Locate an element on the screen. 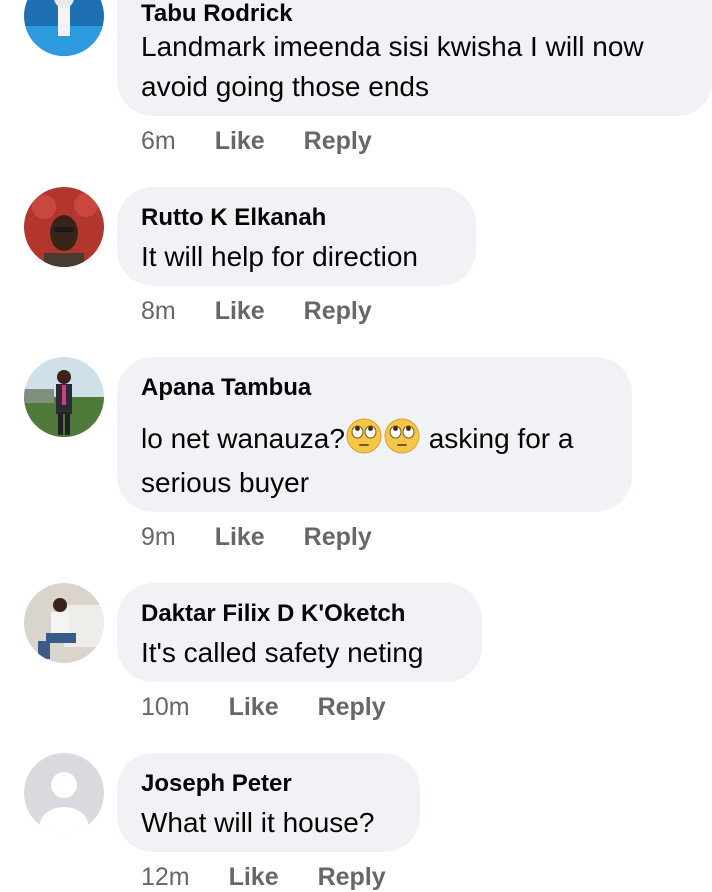 The width and height of the screenshot is (712, 892). comment-author: Apana Tambua is located at coordinates (226, 388).